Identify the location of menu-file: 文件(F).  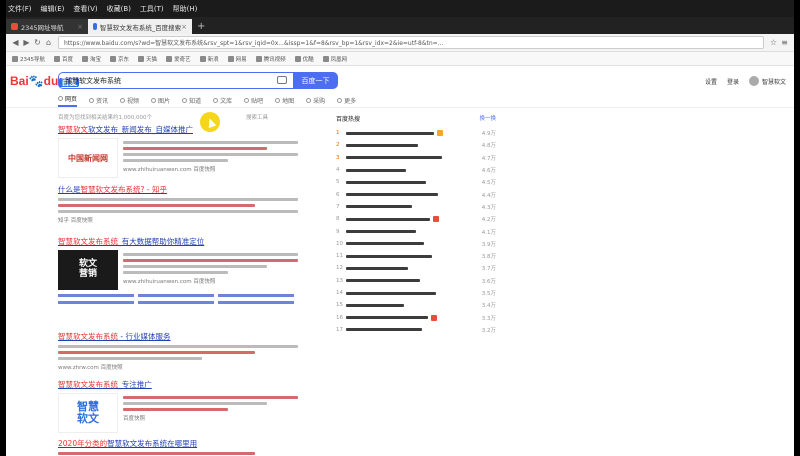
(20, 9).